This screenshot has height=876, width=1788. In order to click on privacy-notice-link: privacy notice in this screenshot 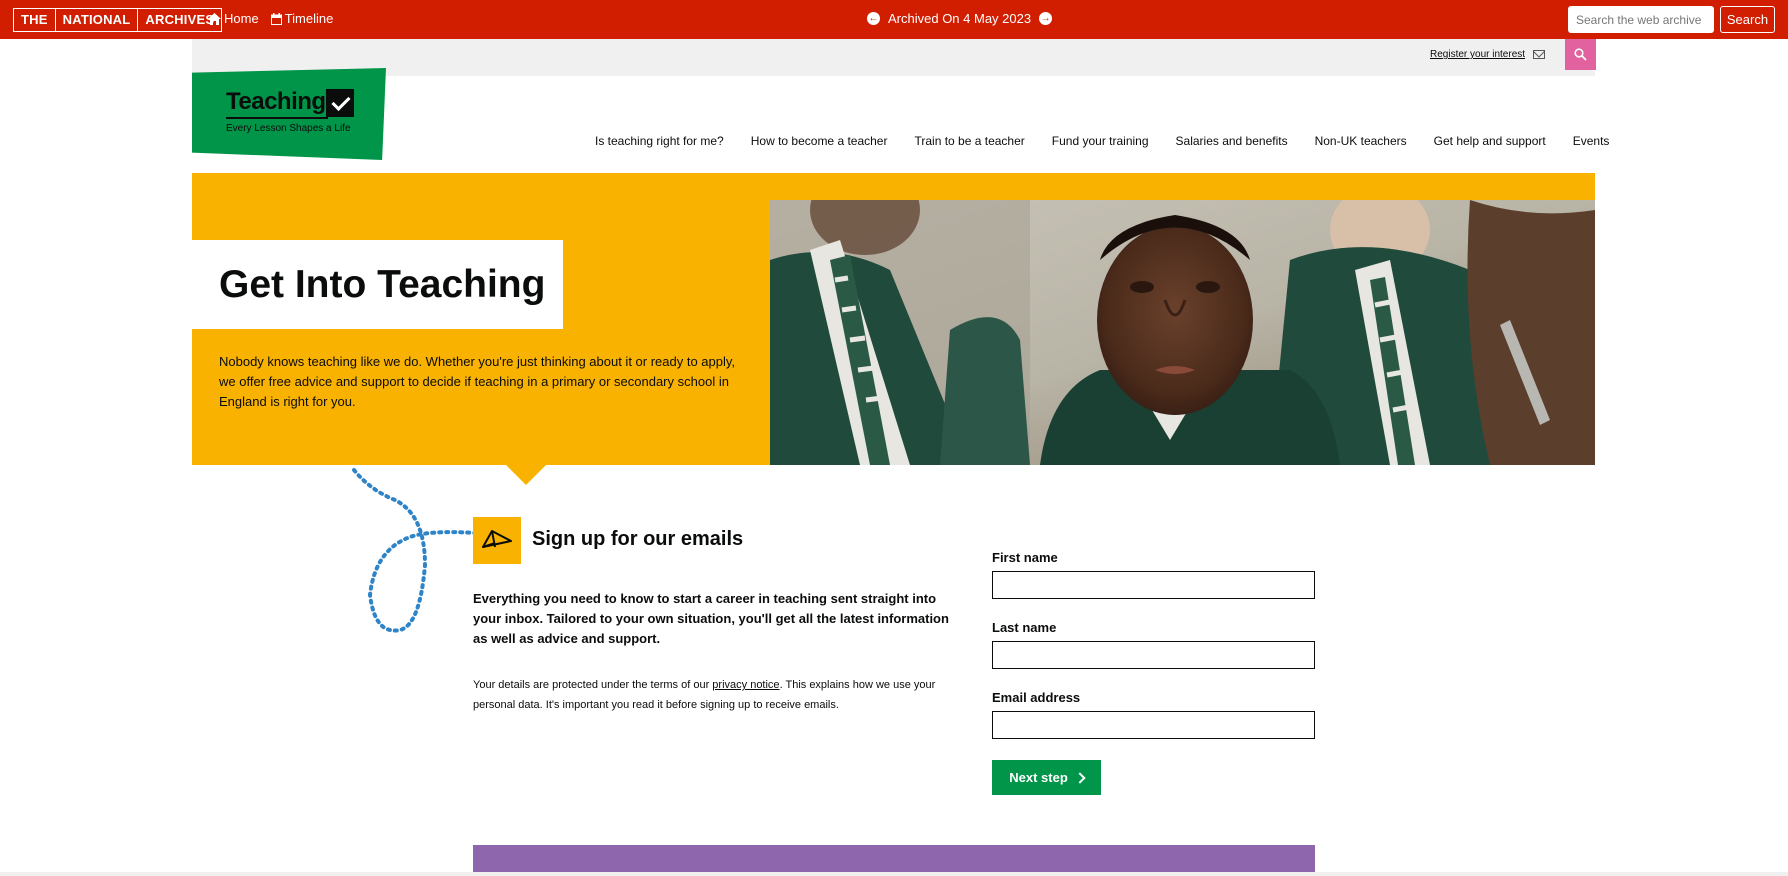, I will do `click(745, 685)`.